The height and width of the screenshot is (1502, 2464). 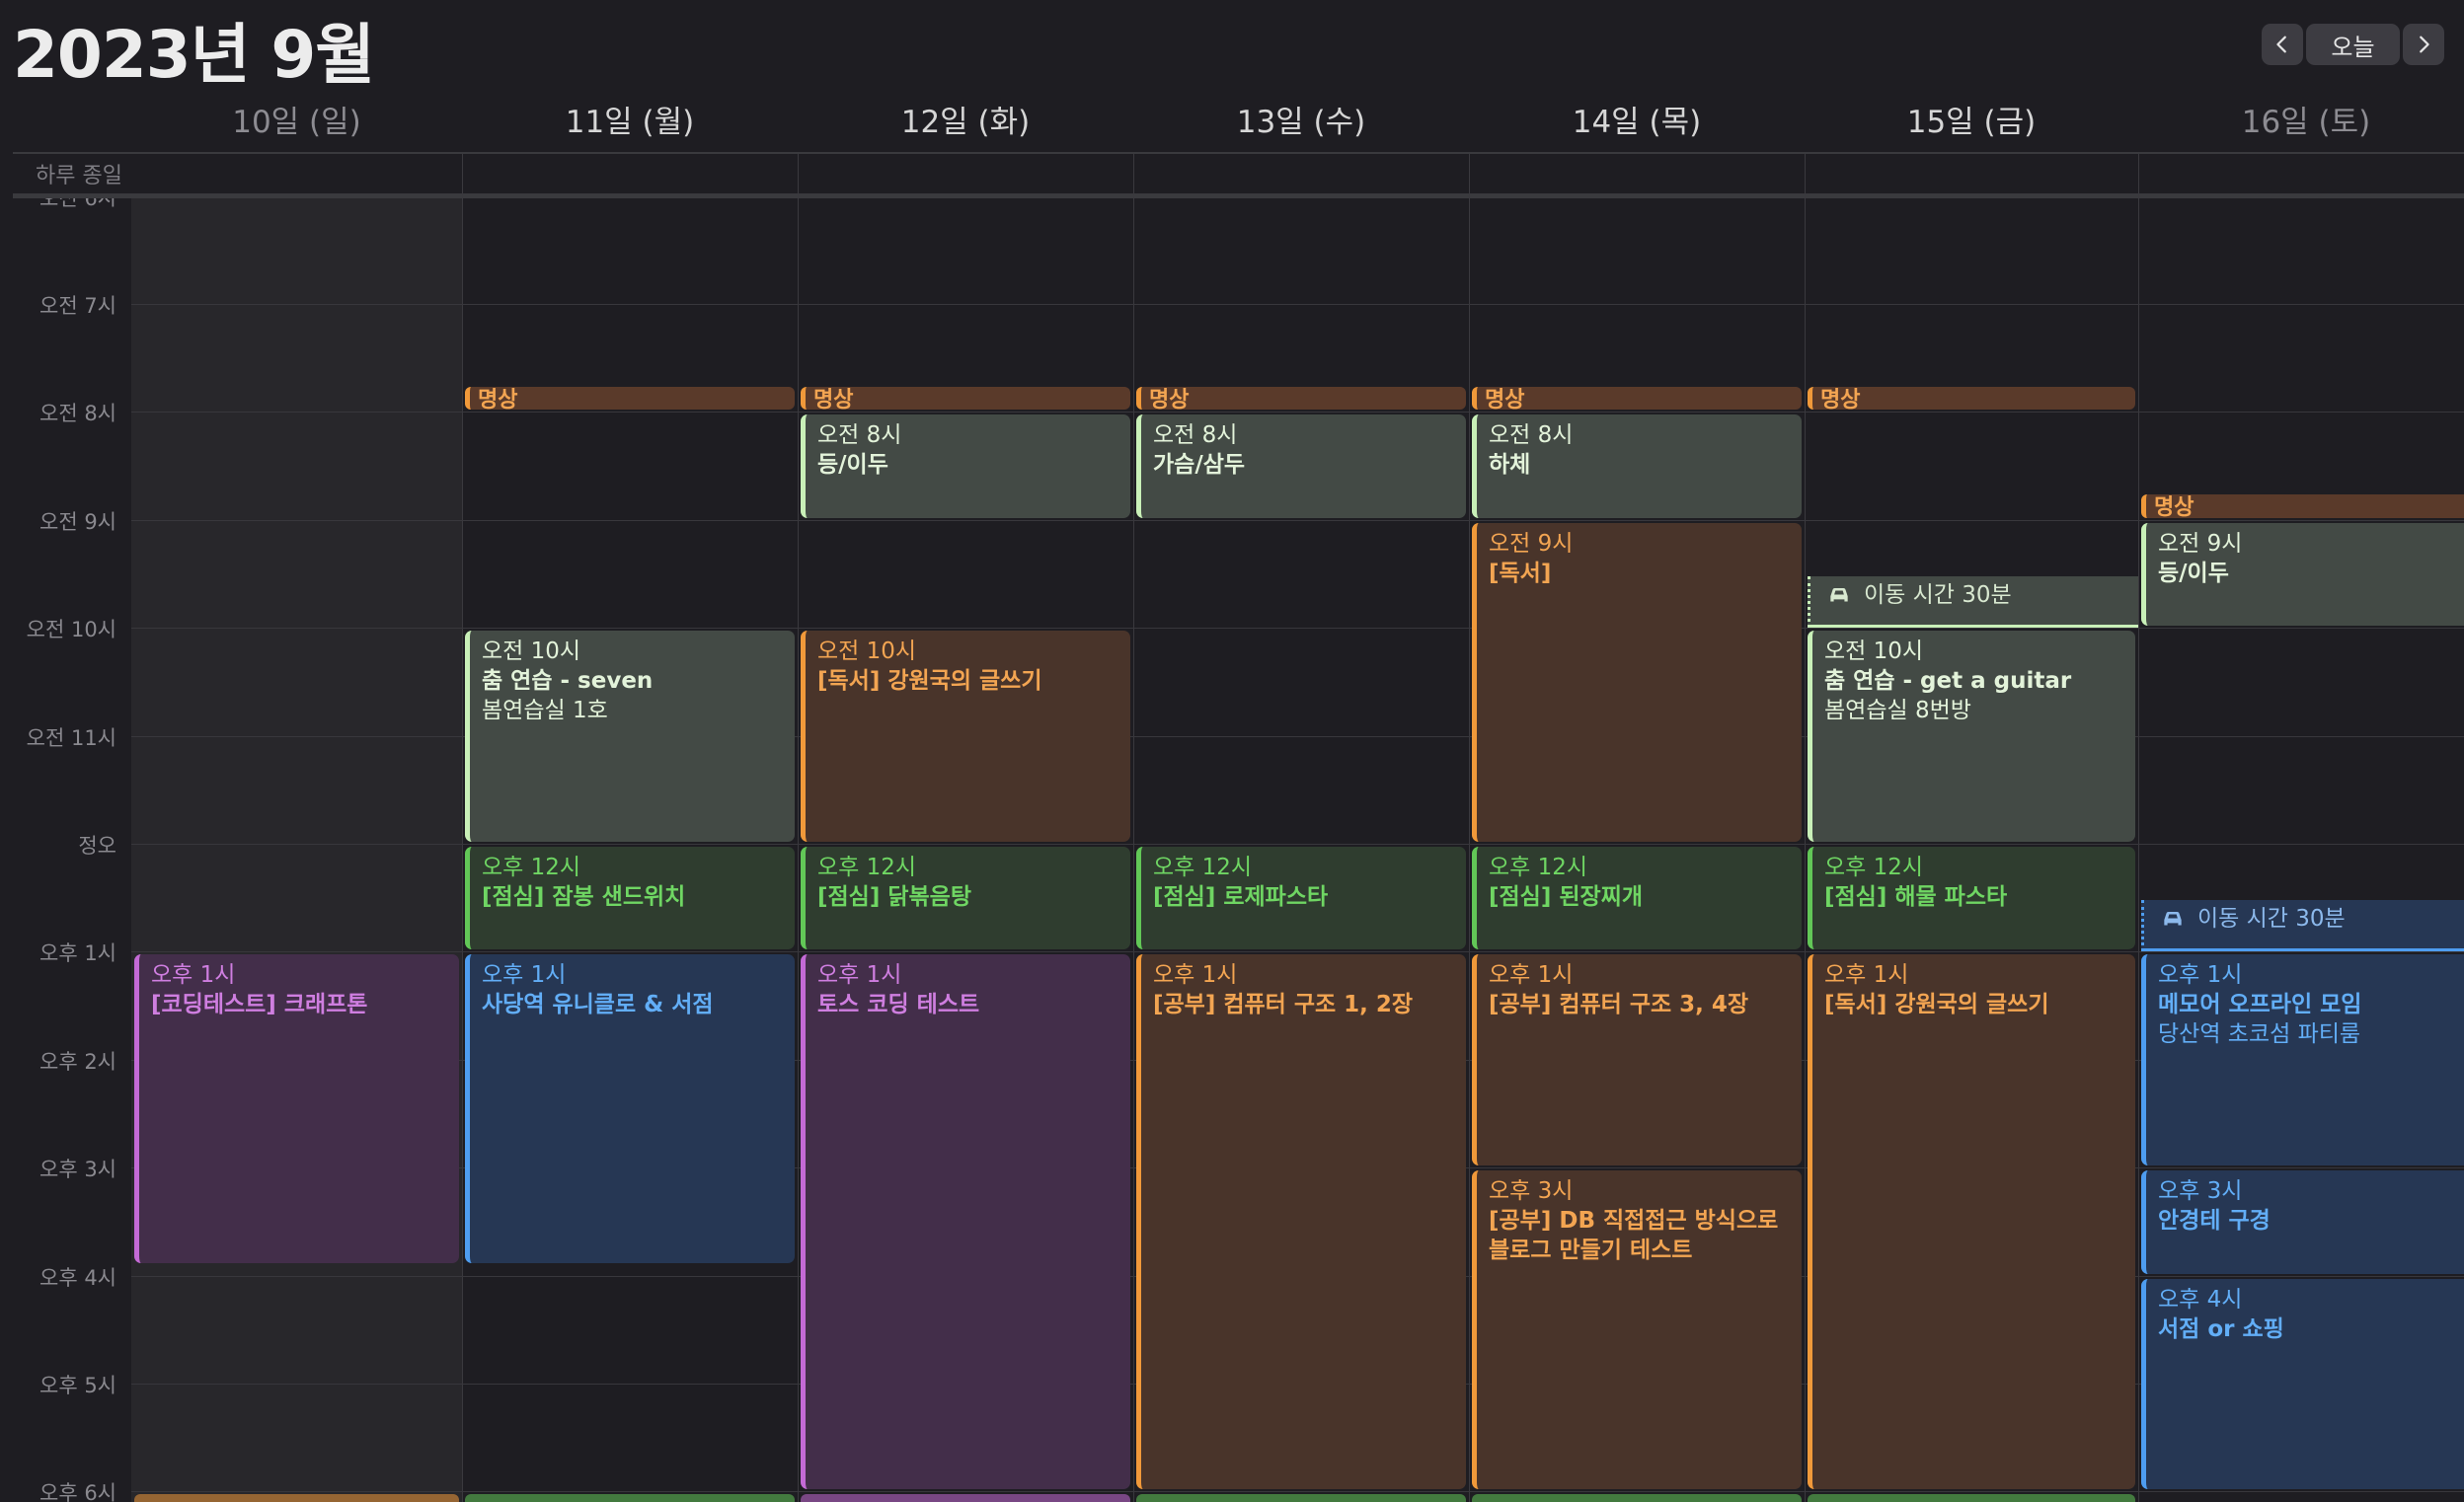 I want to click on day-header-2: 12일 (화), so click(x=965, y=122).